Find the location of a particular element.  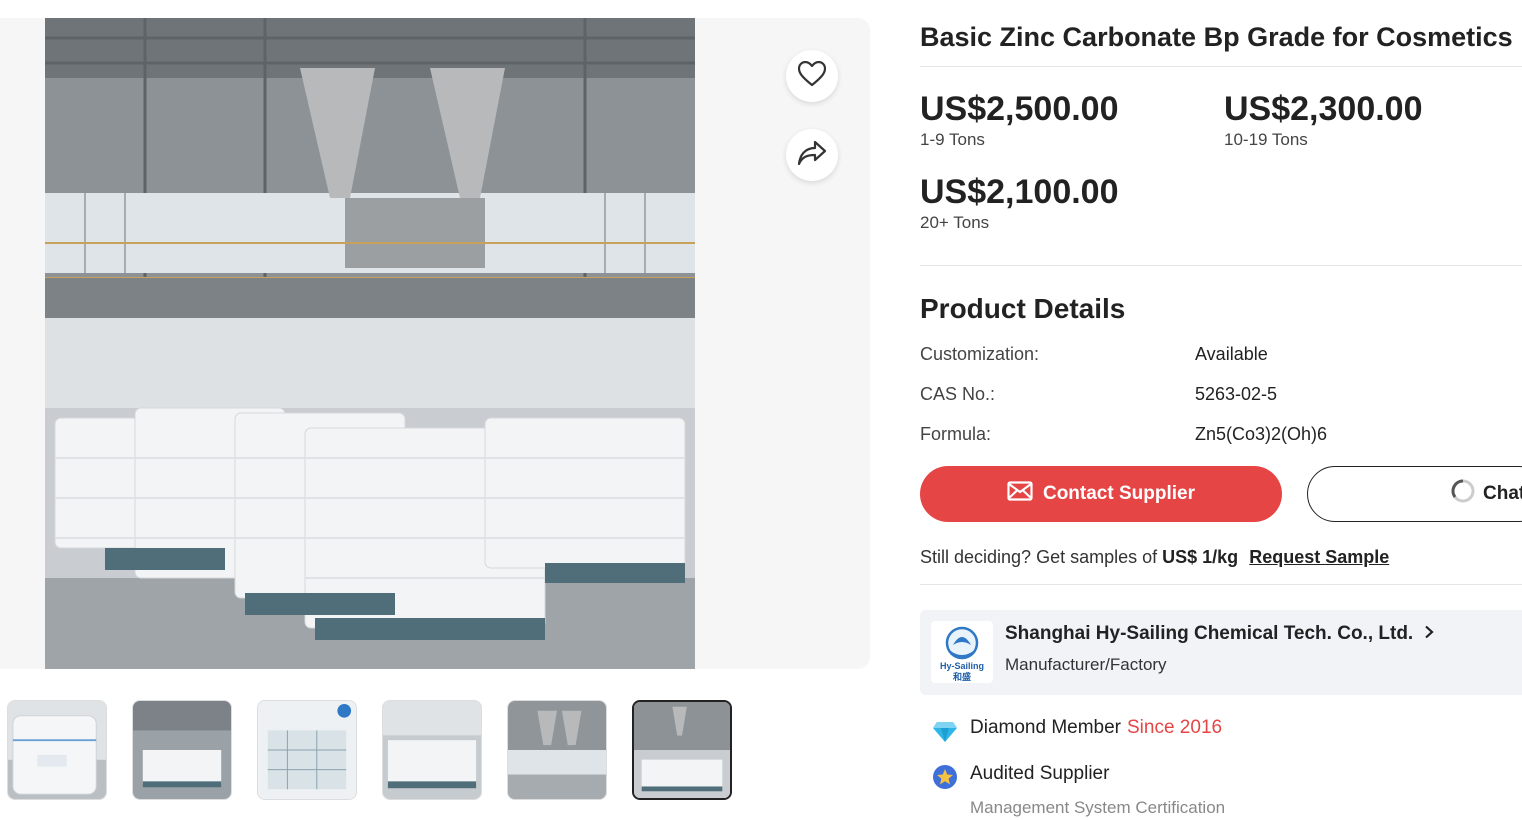

sample-prefix: Still deciding? Get samples of is located at coordinates (1039, 557).